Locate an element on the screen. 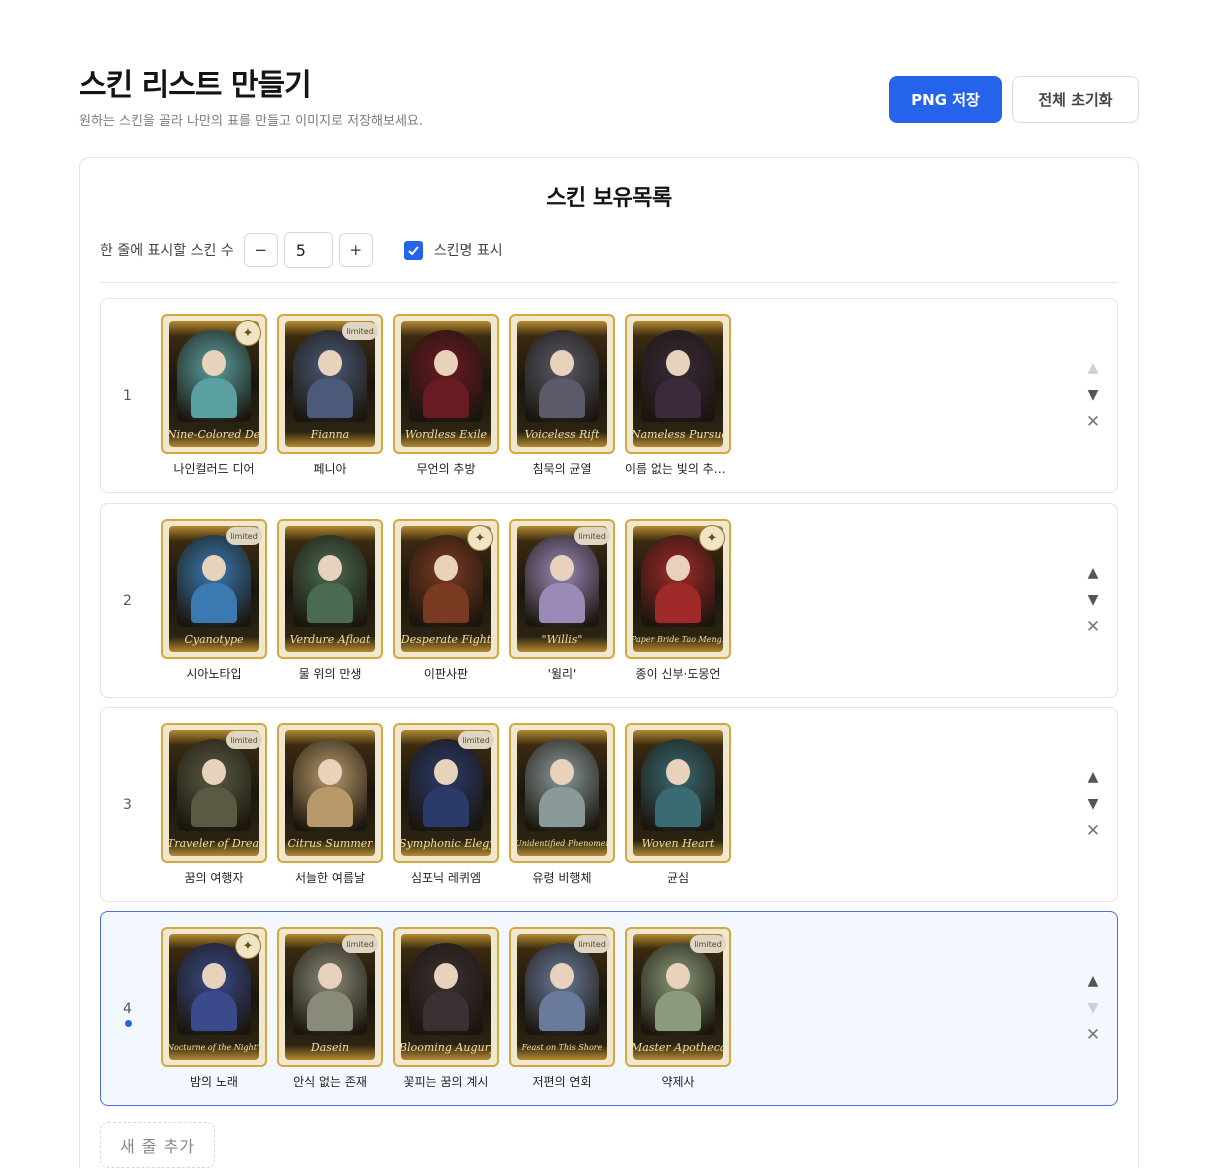  skin-item: Blooming Augury 꽃피는 꿈의 계시 is located at coordinates (446, 1008).